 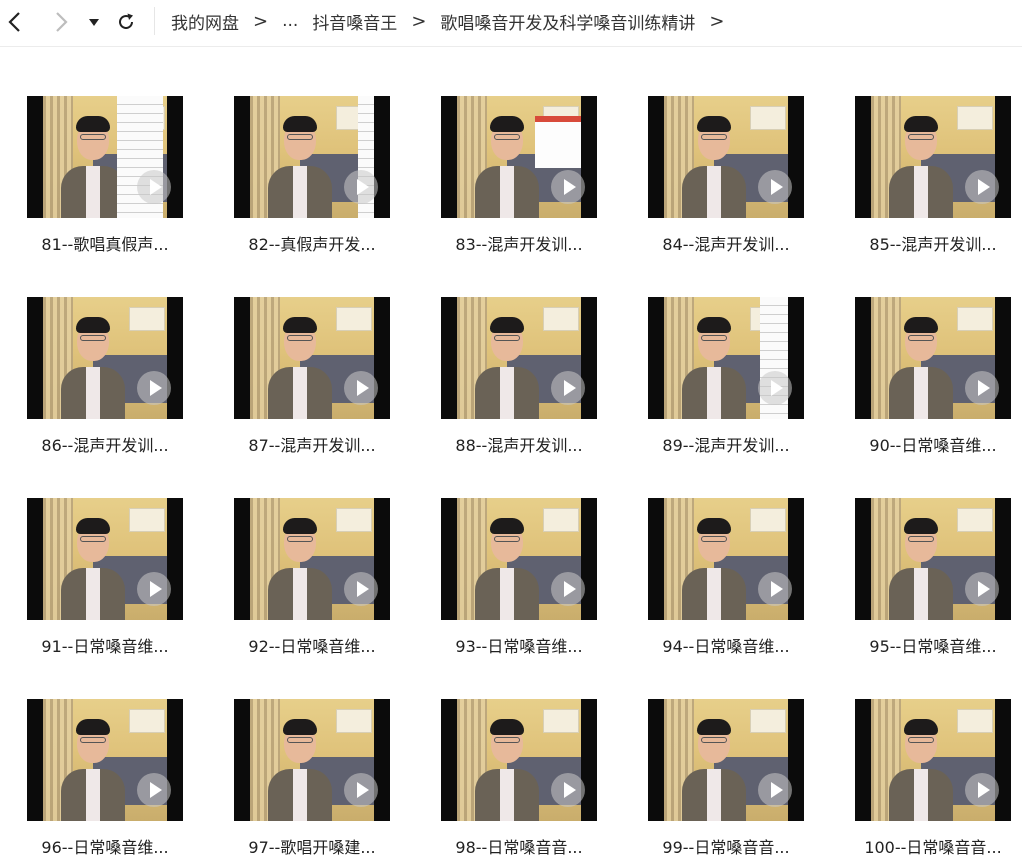 I want to click on back-button, so click(x=15, y=22).